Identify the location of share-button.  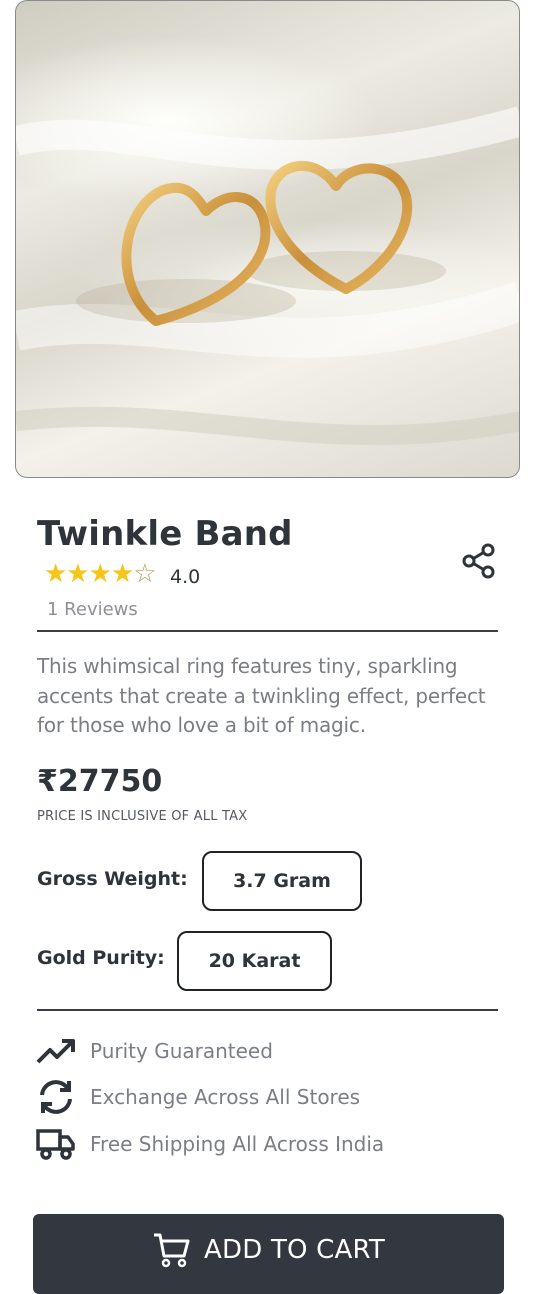
(479, 561).